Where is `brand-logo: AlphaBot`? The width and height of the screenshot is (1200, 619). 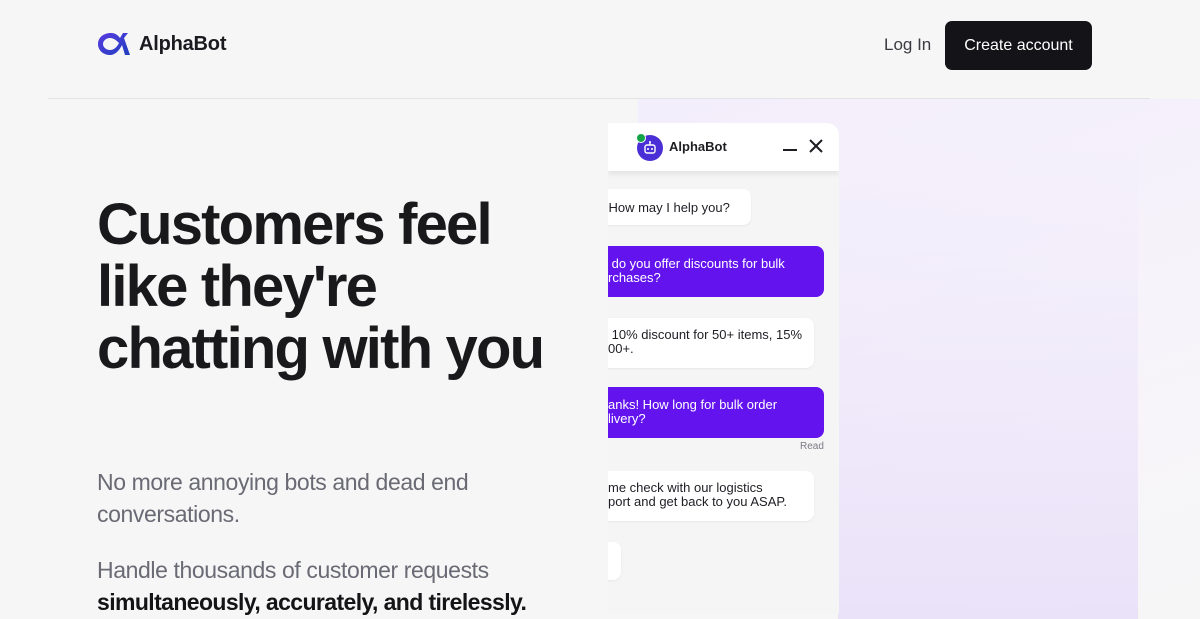
brand-logo: AlphaBot is located at coordinates (161, 44).